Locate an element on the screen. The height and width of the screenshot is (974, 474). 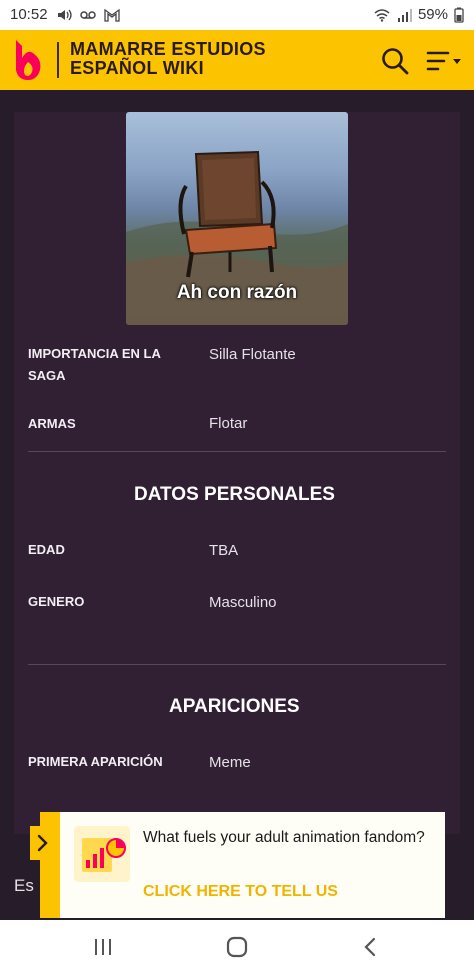
wiki-header: MAMARRE ESTUDIOS ESPAÑOL WIKI is located at coordinates (237, 60).